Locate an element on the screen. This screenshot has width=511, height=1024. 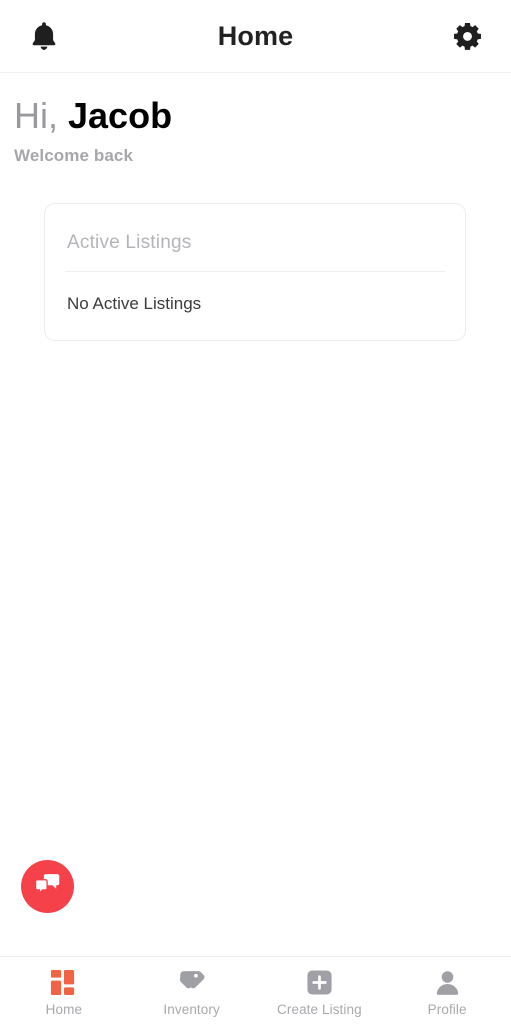
nav-label-create-listing: Create Listing is located at coordinates (319, 1009).